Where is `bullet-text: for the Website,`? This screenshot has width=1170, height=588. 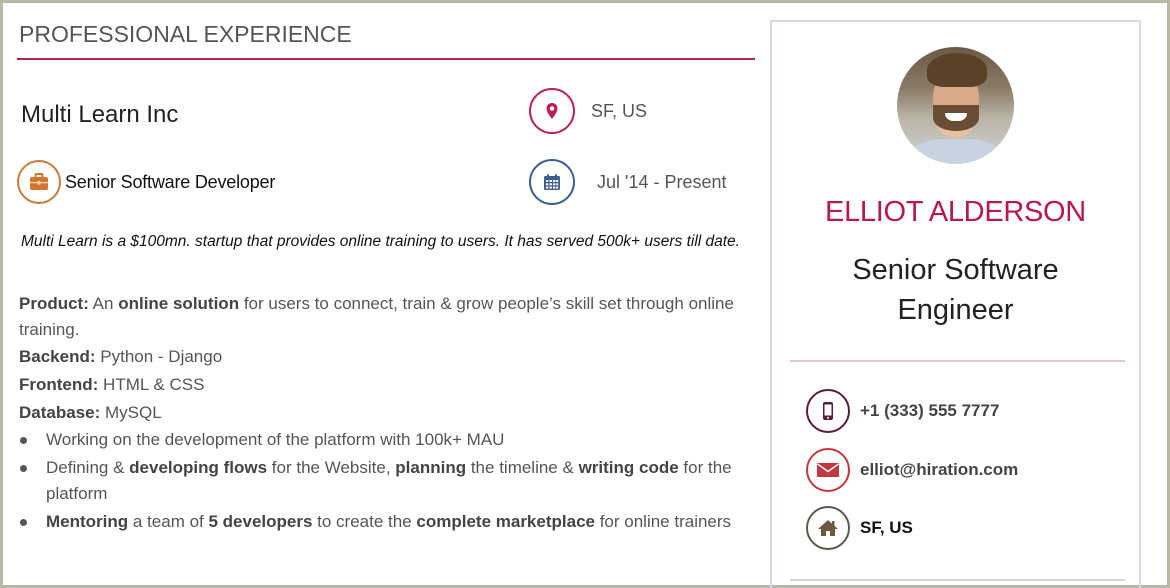
bullet-text: for the Website, is located at coordinates (331, 467).